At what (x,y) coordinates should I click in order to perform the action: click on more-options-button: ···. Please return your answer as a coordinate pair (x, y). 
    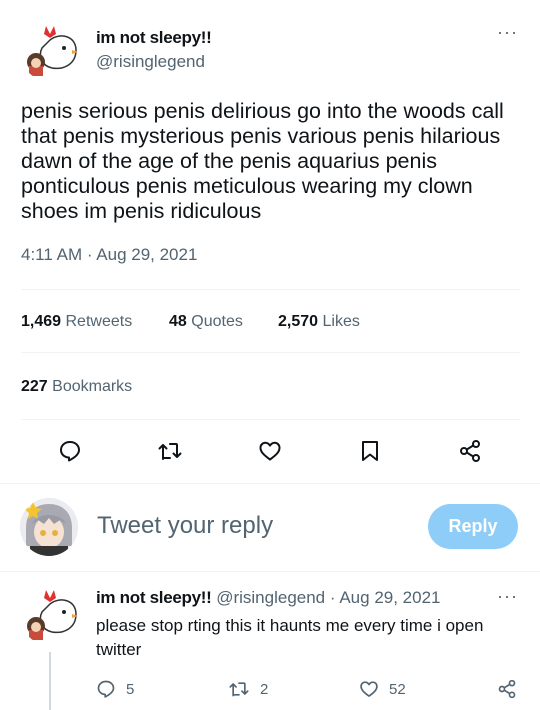
    Looking at the image, I should click on (507, 32).